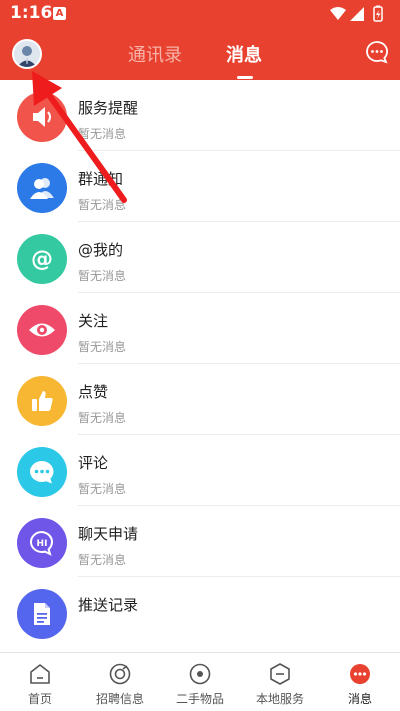  What do you see at coordinates (360, 674) in the screenshot?
I see `messages-icon` at bounding box center [360, 674].